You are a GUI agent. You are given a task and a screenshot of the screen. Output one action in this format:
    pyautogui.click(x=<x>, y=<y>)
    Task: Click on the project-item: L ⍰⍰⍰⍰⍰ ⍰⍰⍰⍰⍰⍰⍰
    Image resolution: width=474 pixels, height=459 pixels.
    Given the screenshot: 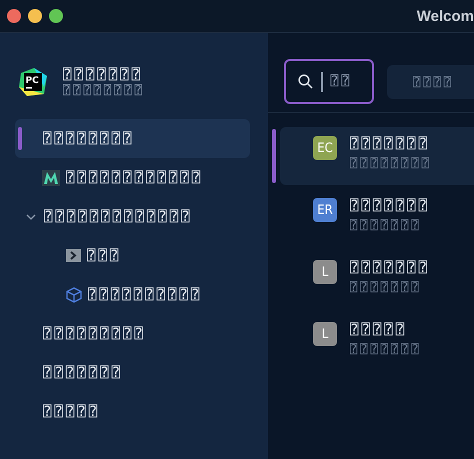 What is the action you would take?
    pyautogui.click(x=377, y=342)
    